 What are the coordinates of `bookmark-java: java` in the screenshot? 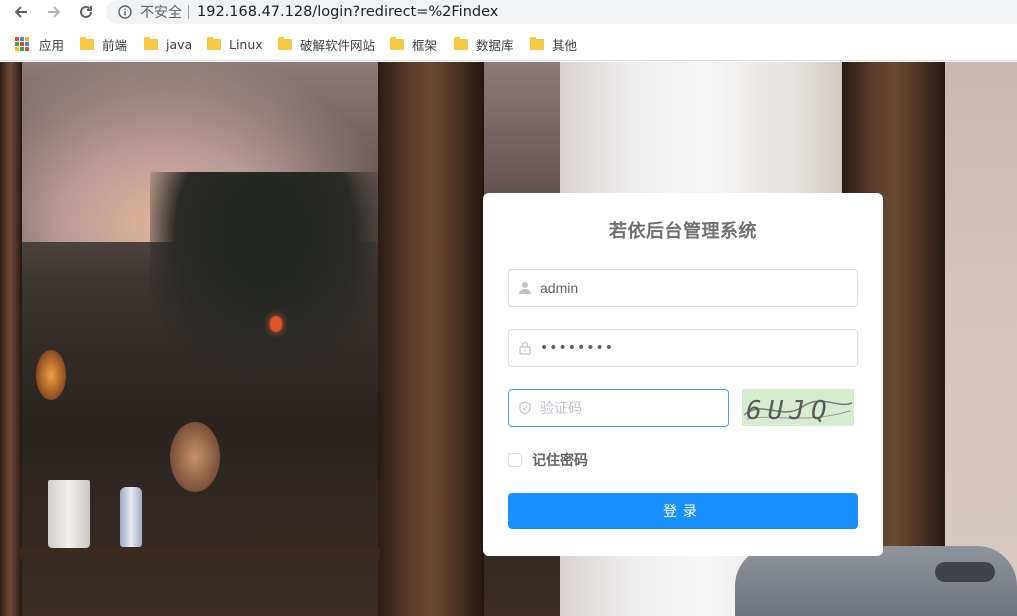 It's located at (168, 44).